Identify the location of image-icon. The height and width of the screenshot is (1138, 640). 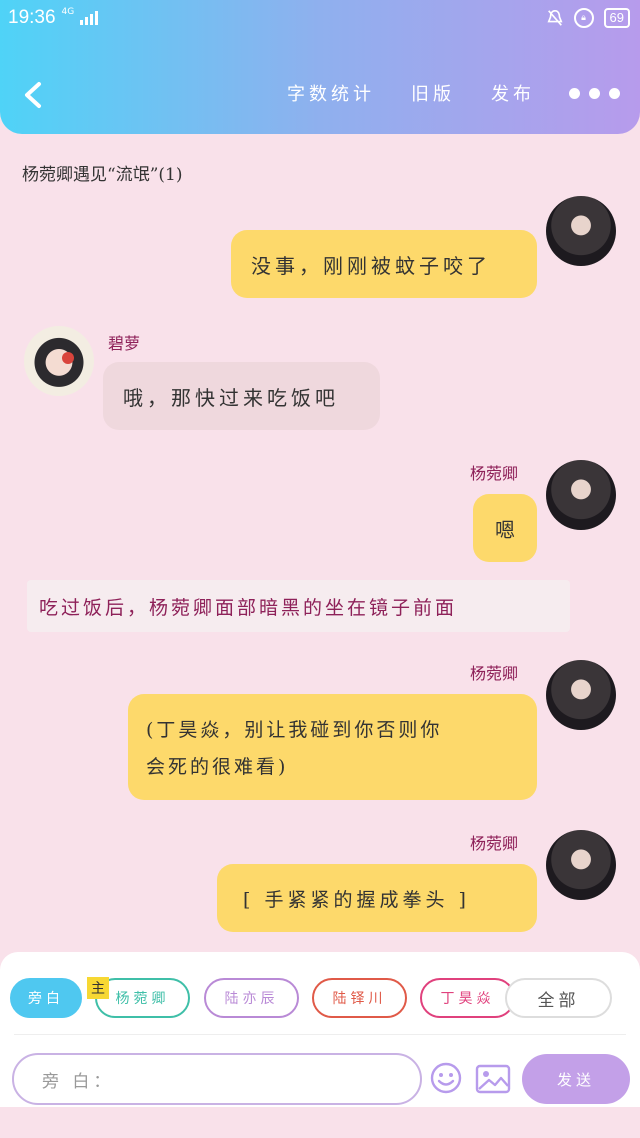
(493, 1079).